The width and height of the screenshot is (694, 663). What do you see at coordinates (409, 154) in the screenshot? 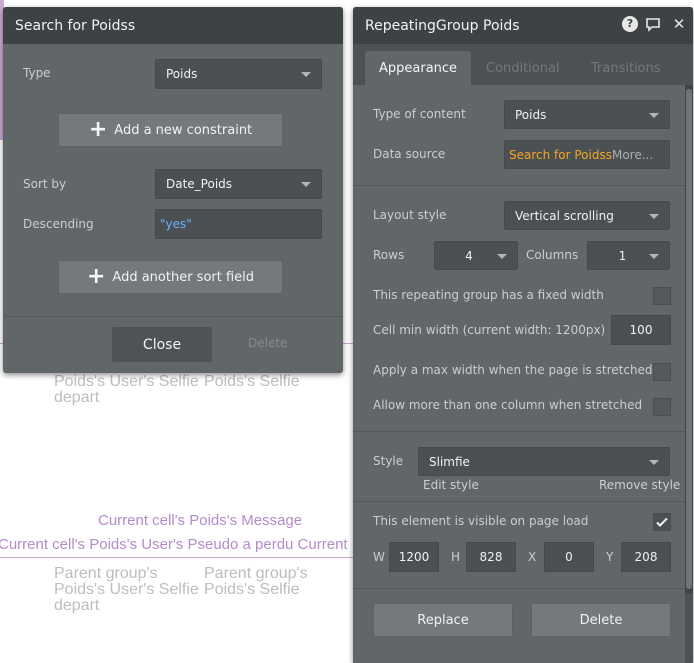
I see `data-source-label: Data source` at bounding box center [409, 154].